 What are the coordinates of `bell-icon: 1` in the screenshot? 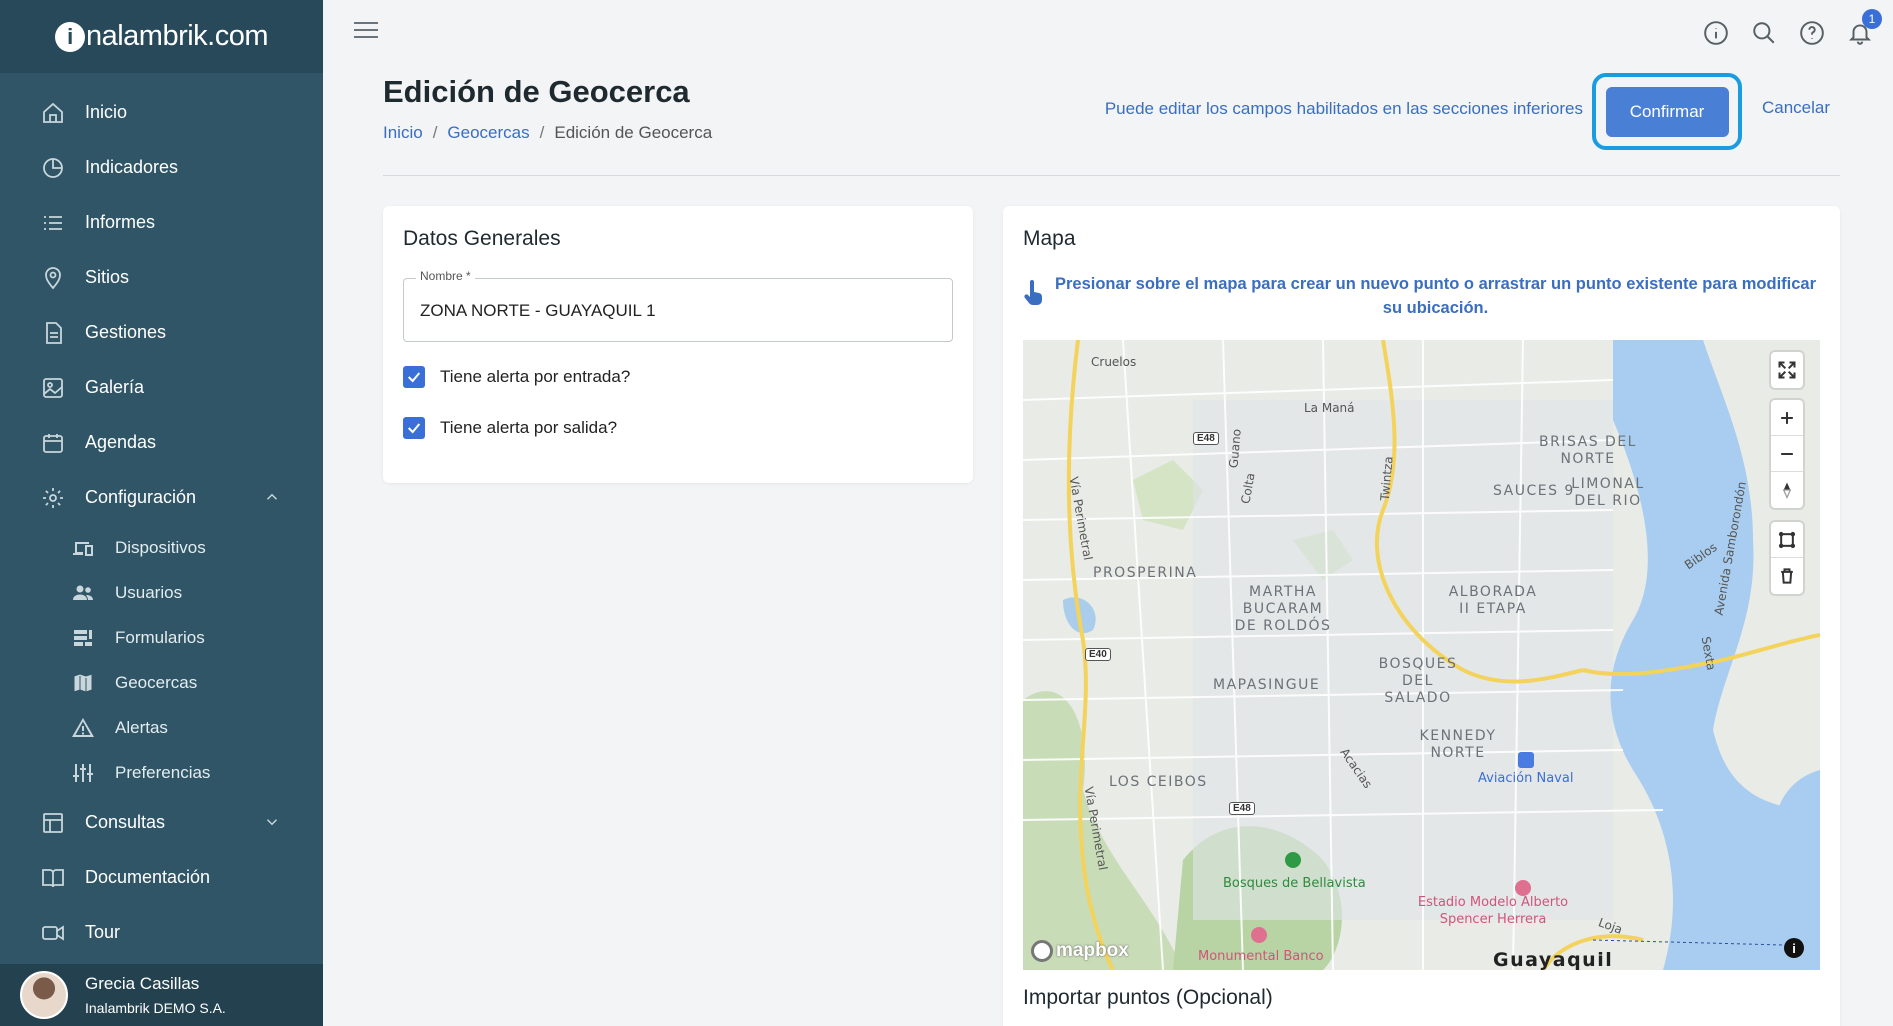 It's located at (1863, 28).